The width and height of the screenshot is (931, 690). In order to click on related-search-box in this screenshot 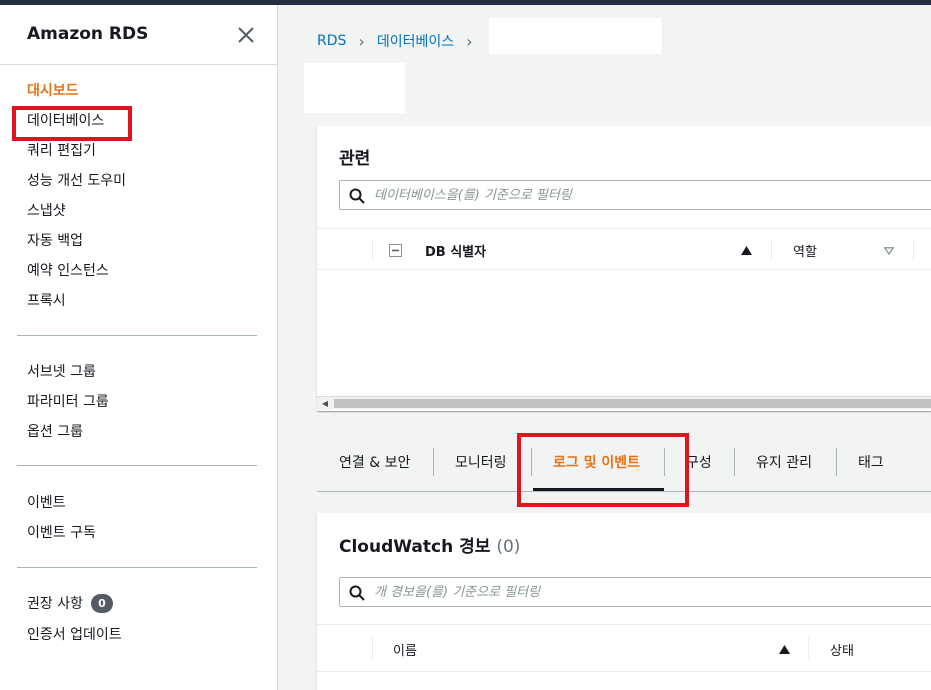, I will do `click(635, 195)`.